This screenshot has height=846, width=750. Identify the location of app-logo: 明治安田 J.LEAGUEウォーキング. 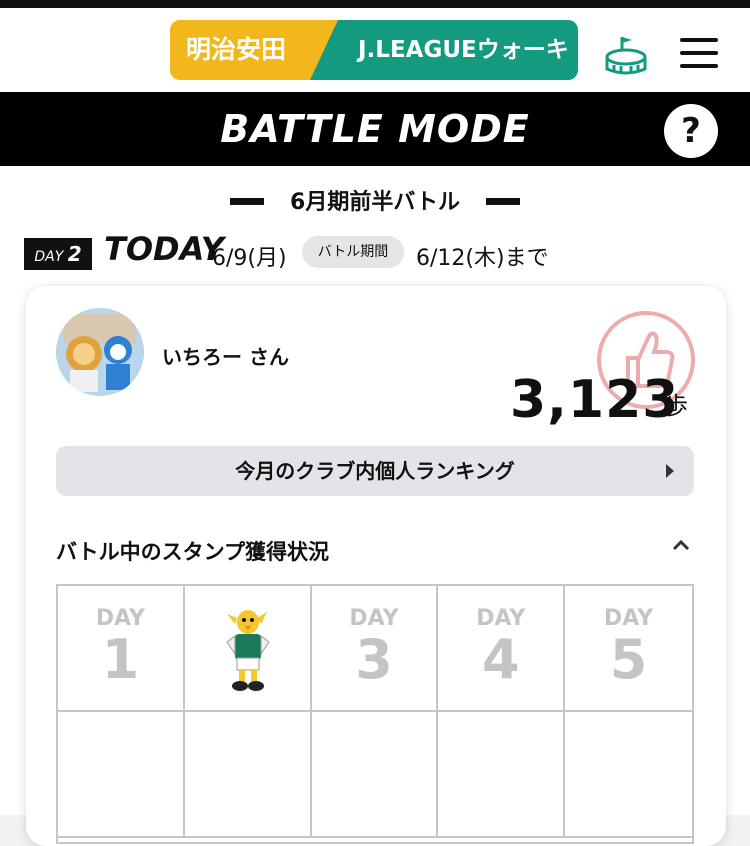
(374, 50).